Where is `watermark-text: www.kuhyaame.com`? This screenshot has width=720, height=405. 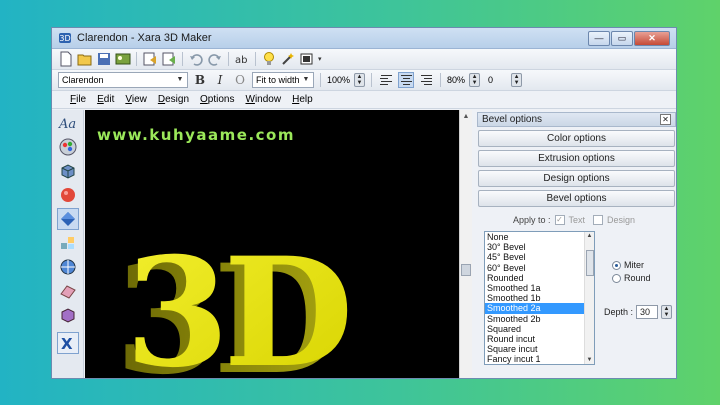 watermark-text: www.kuhyaame.com is located at coordinates (196, 135).